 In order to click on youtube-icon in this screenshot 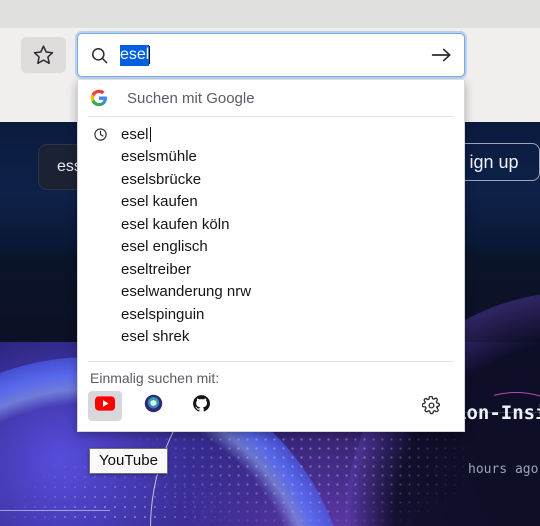, I will do `click(105, 406)`.